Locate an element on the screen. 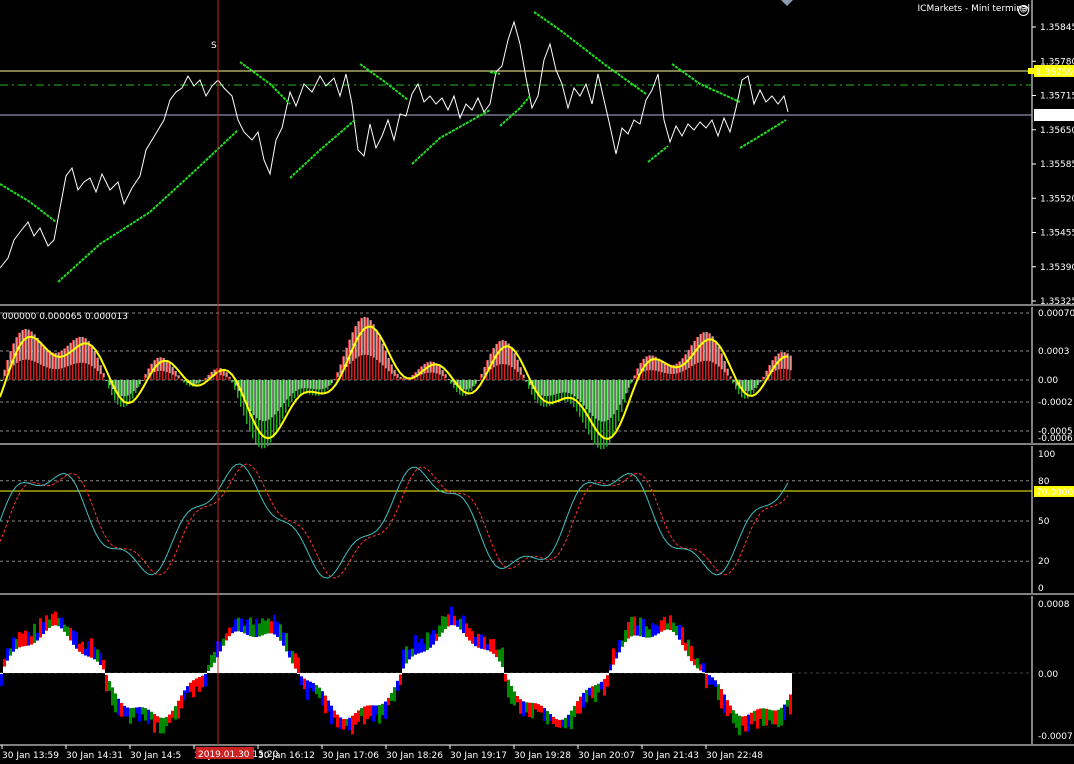 This screenshot has width=1074, height=764. smiley-icon: ☺ is located at coordinates (1023, 10).